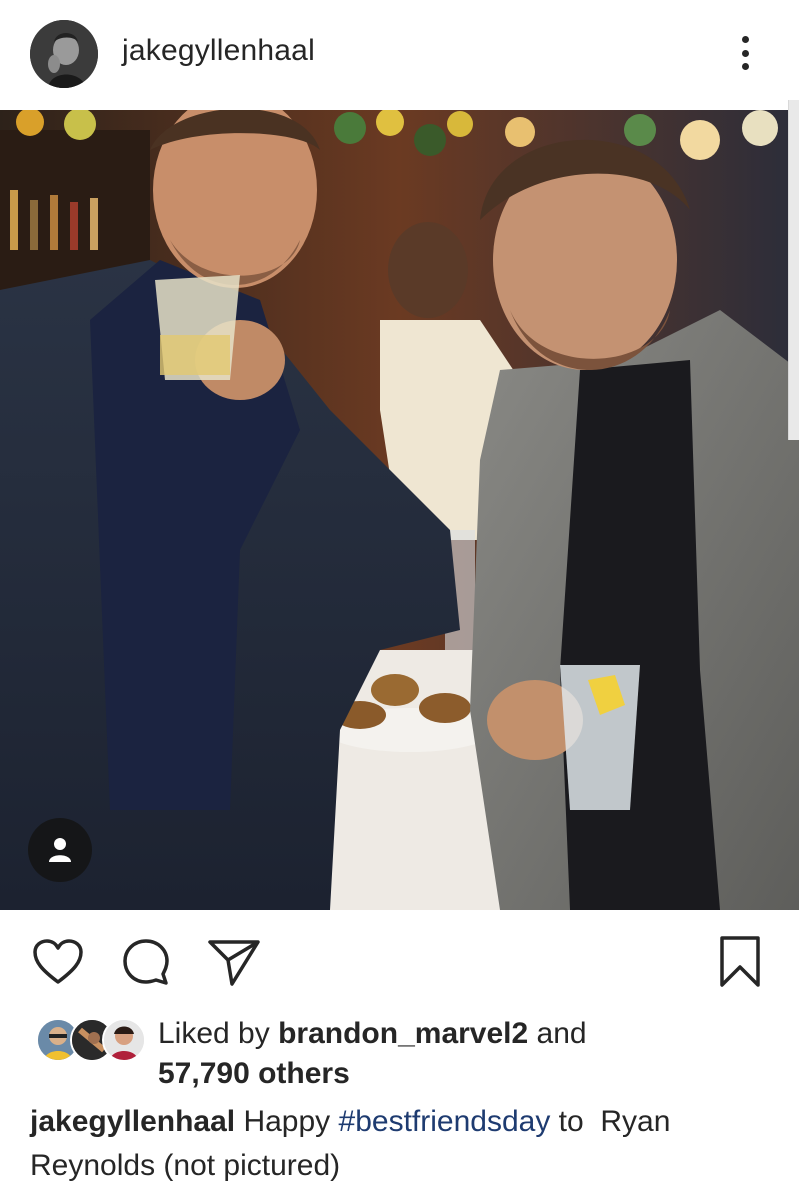 The width and height of the screenshot is (799, 1200). I want to click on liker-username: brandon_marvel2, so click(403, 1033).